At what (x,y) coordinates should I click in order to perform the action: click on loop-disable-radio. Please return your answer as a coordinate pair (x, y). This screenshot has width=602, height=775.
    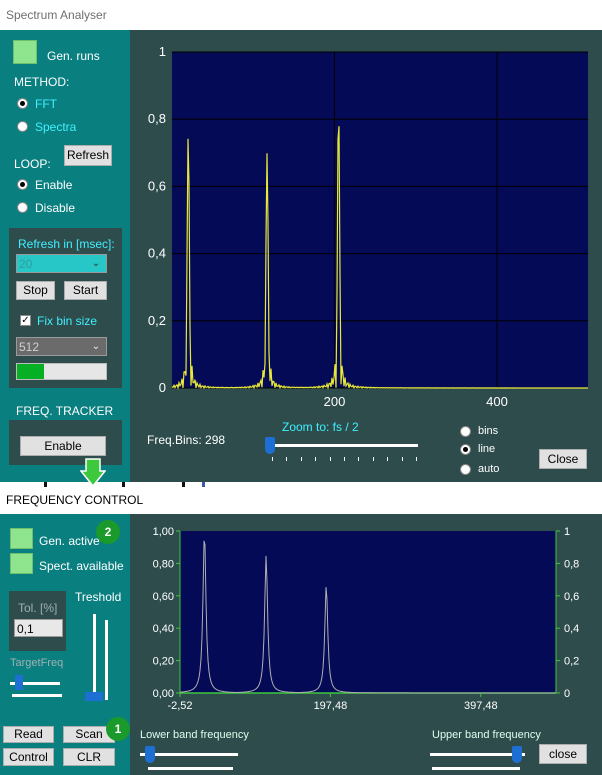
    Looking at the image, I should click on (22, 207).